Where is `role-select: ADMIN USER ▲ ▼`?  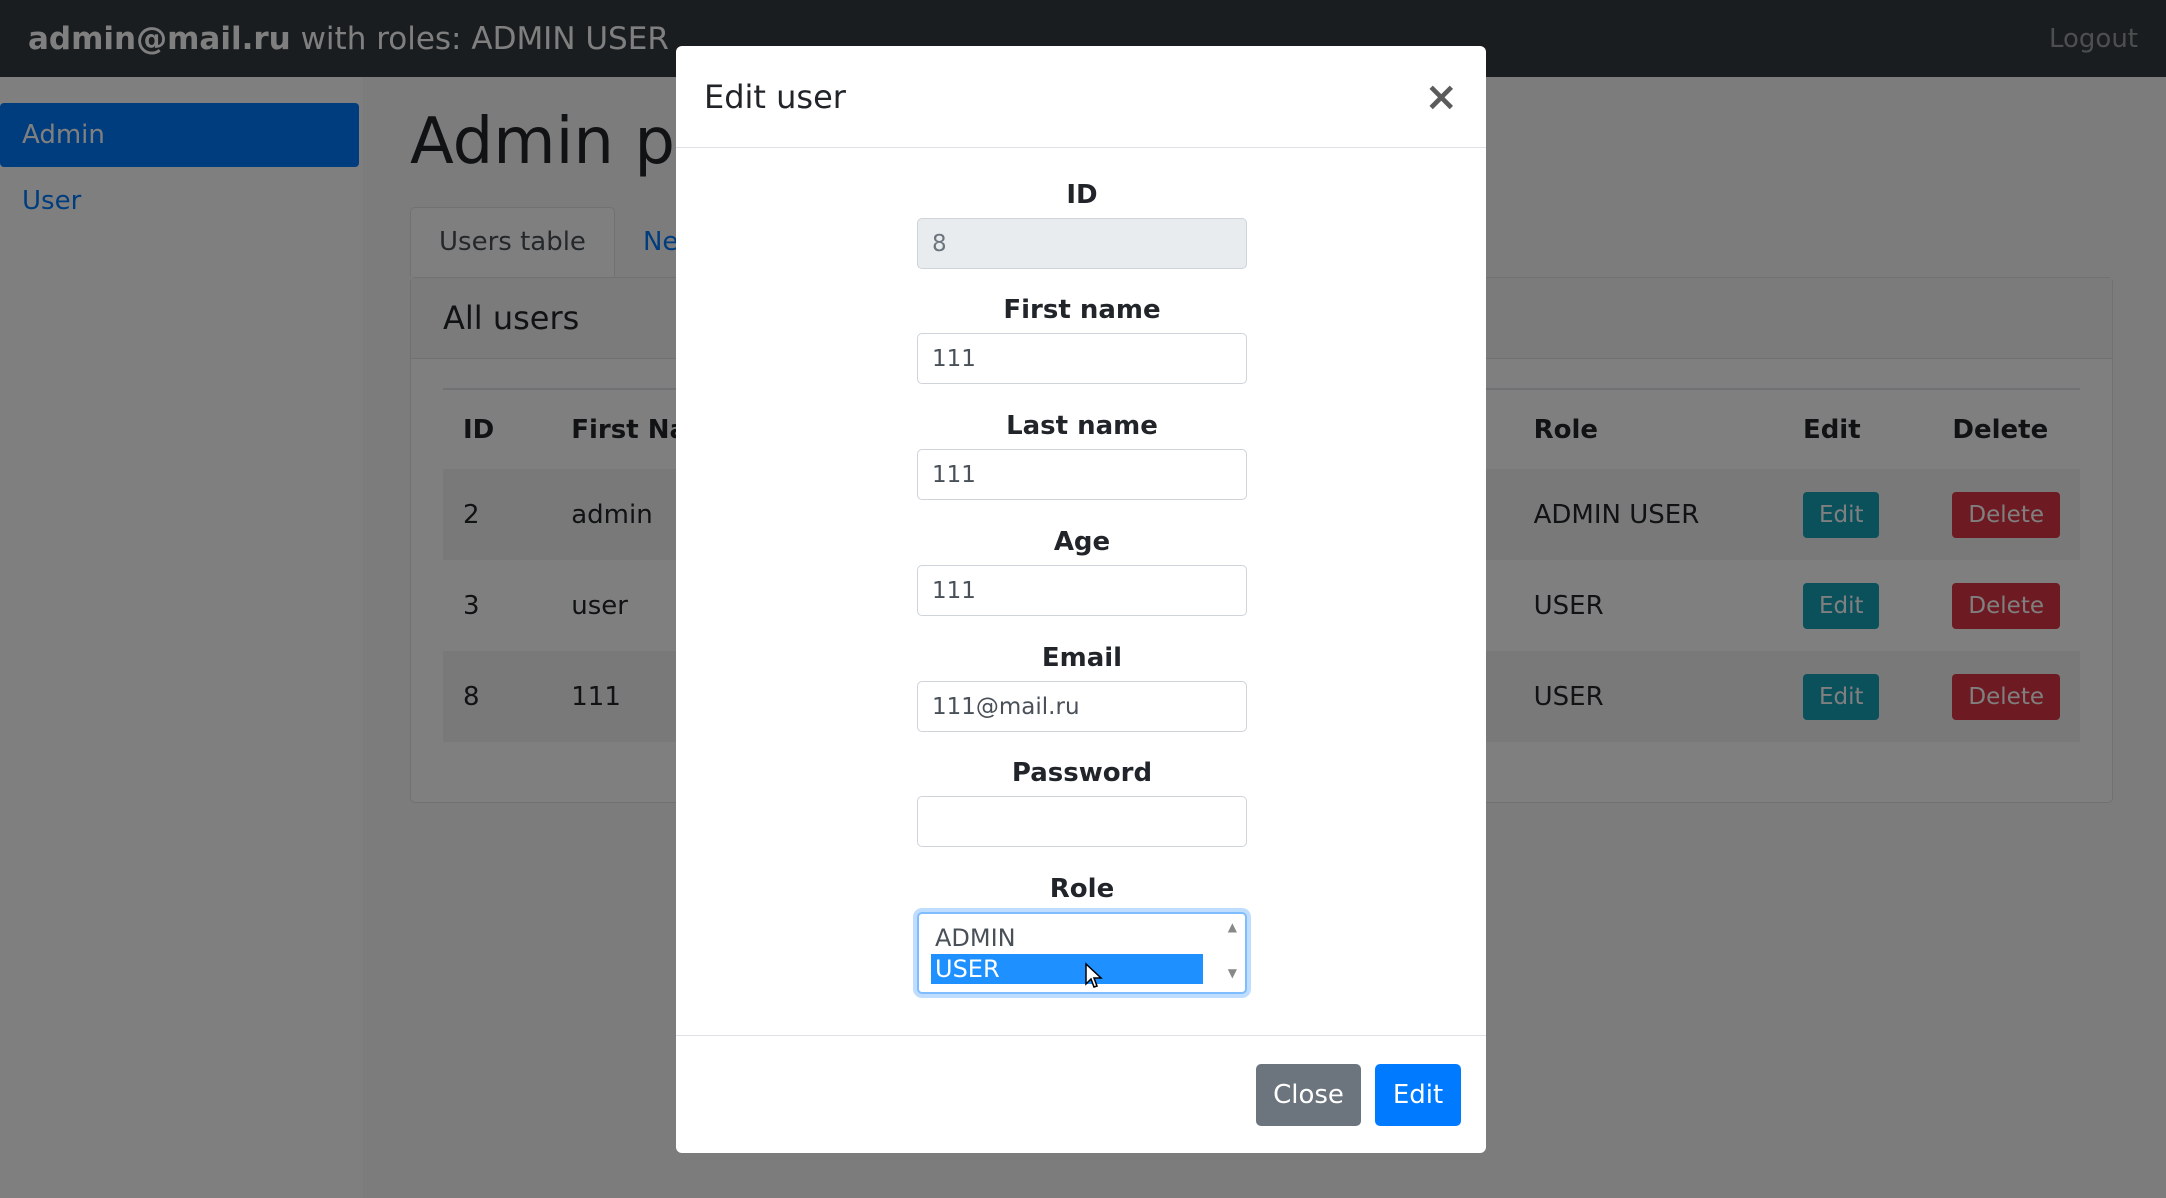
role-select: ADMIN USER ▲ ▼ is located at coordinates (1082, 953).